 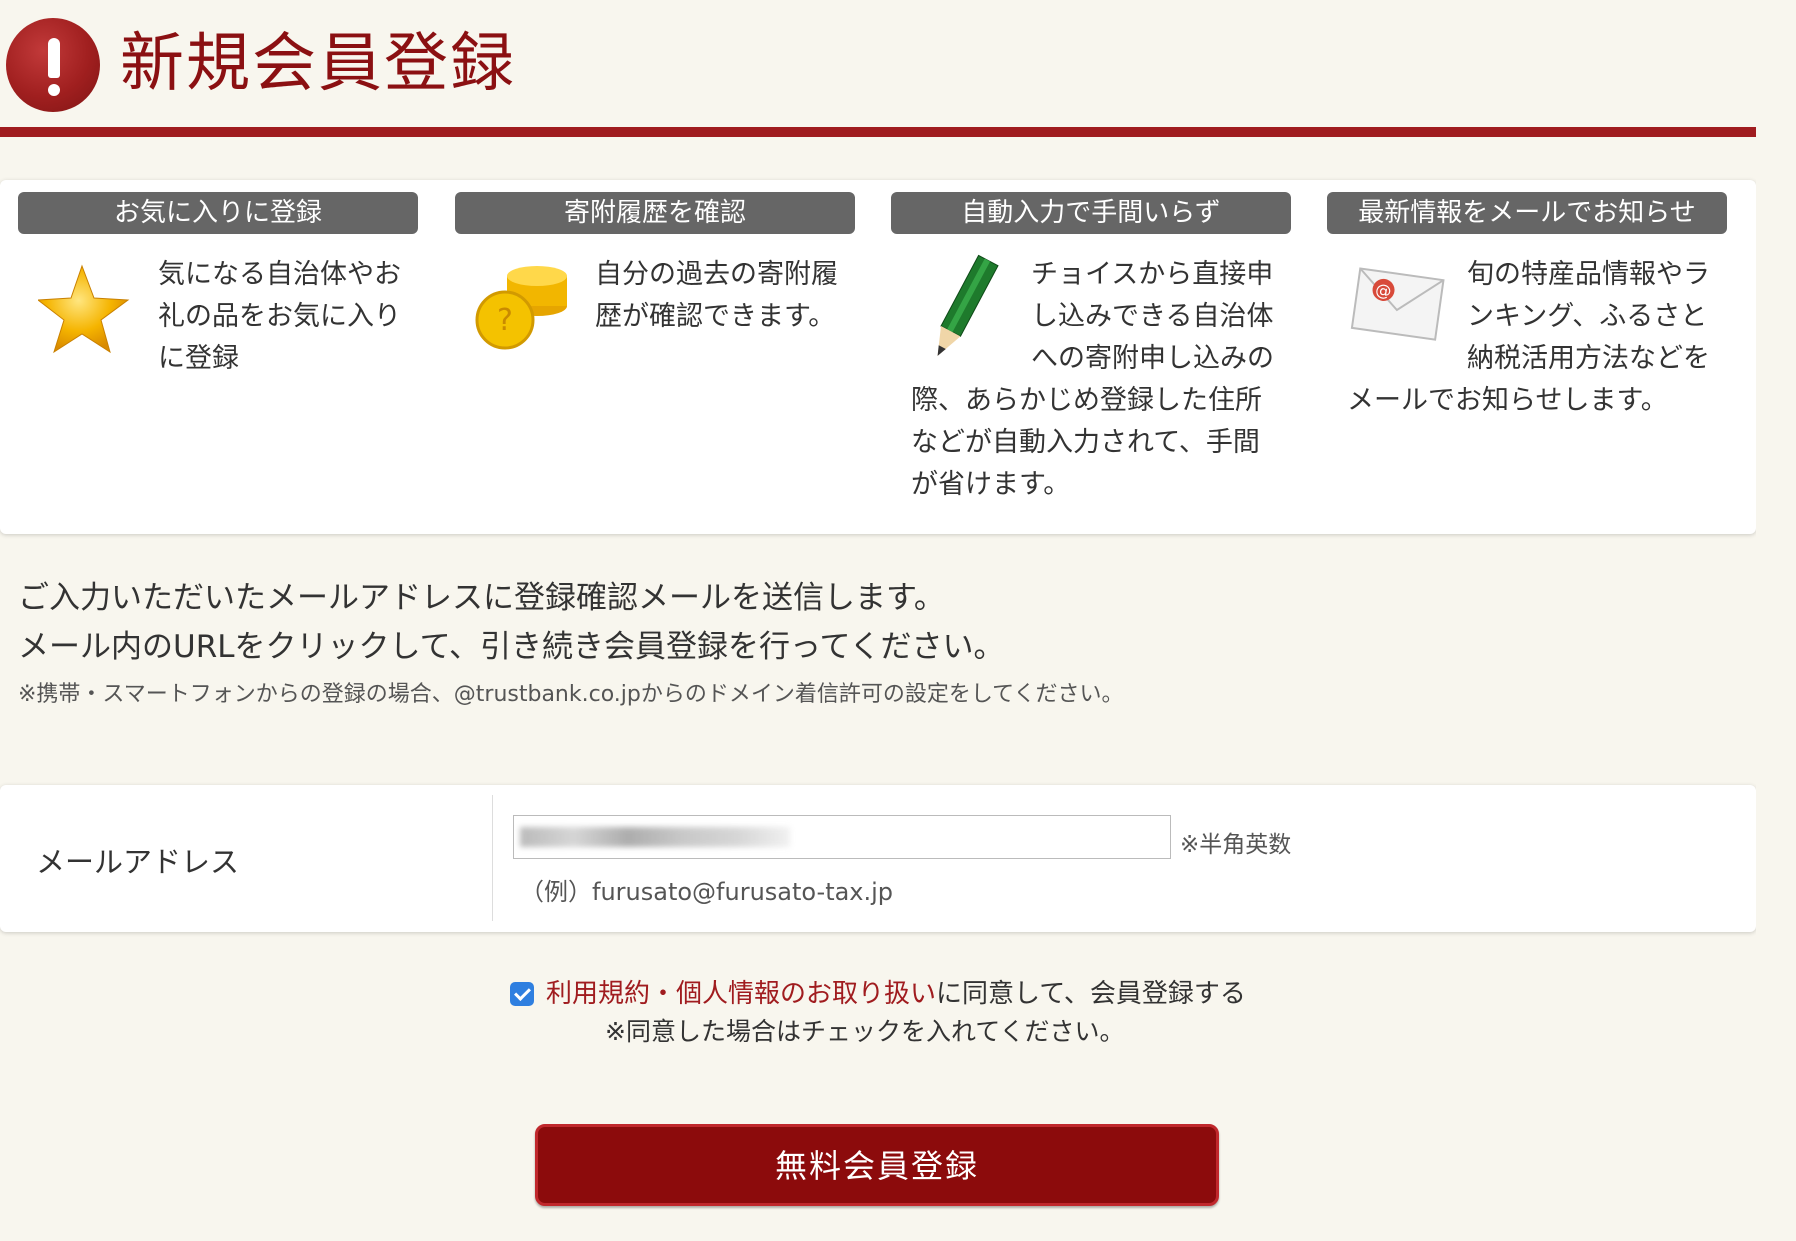 What do you see at coordinates (522, 994) in the screenshot?
I see `agree-checkbox` at bounding box center [522, 994].